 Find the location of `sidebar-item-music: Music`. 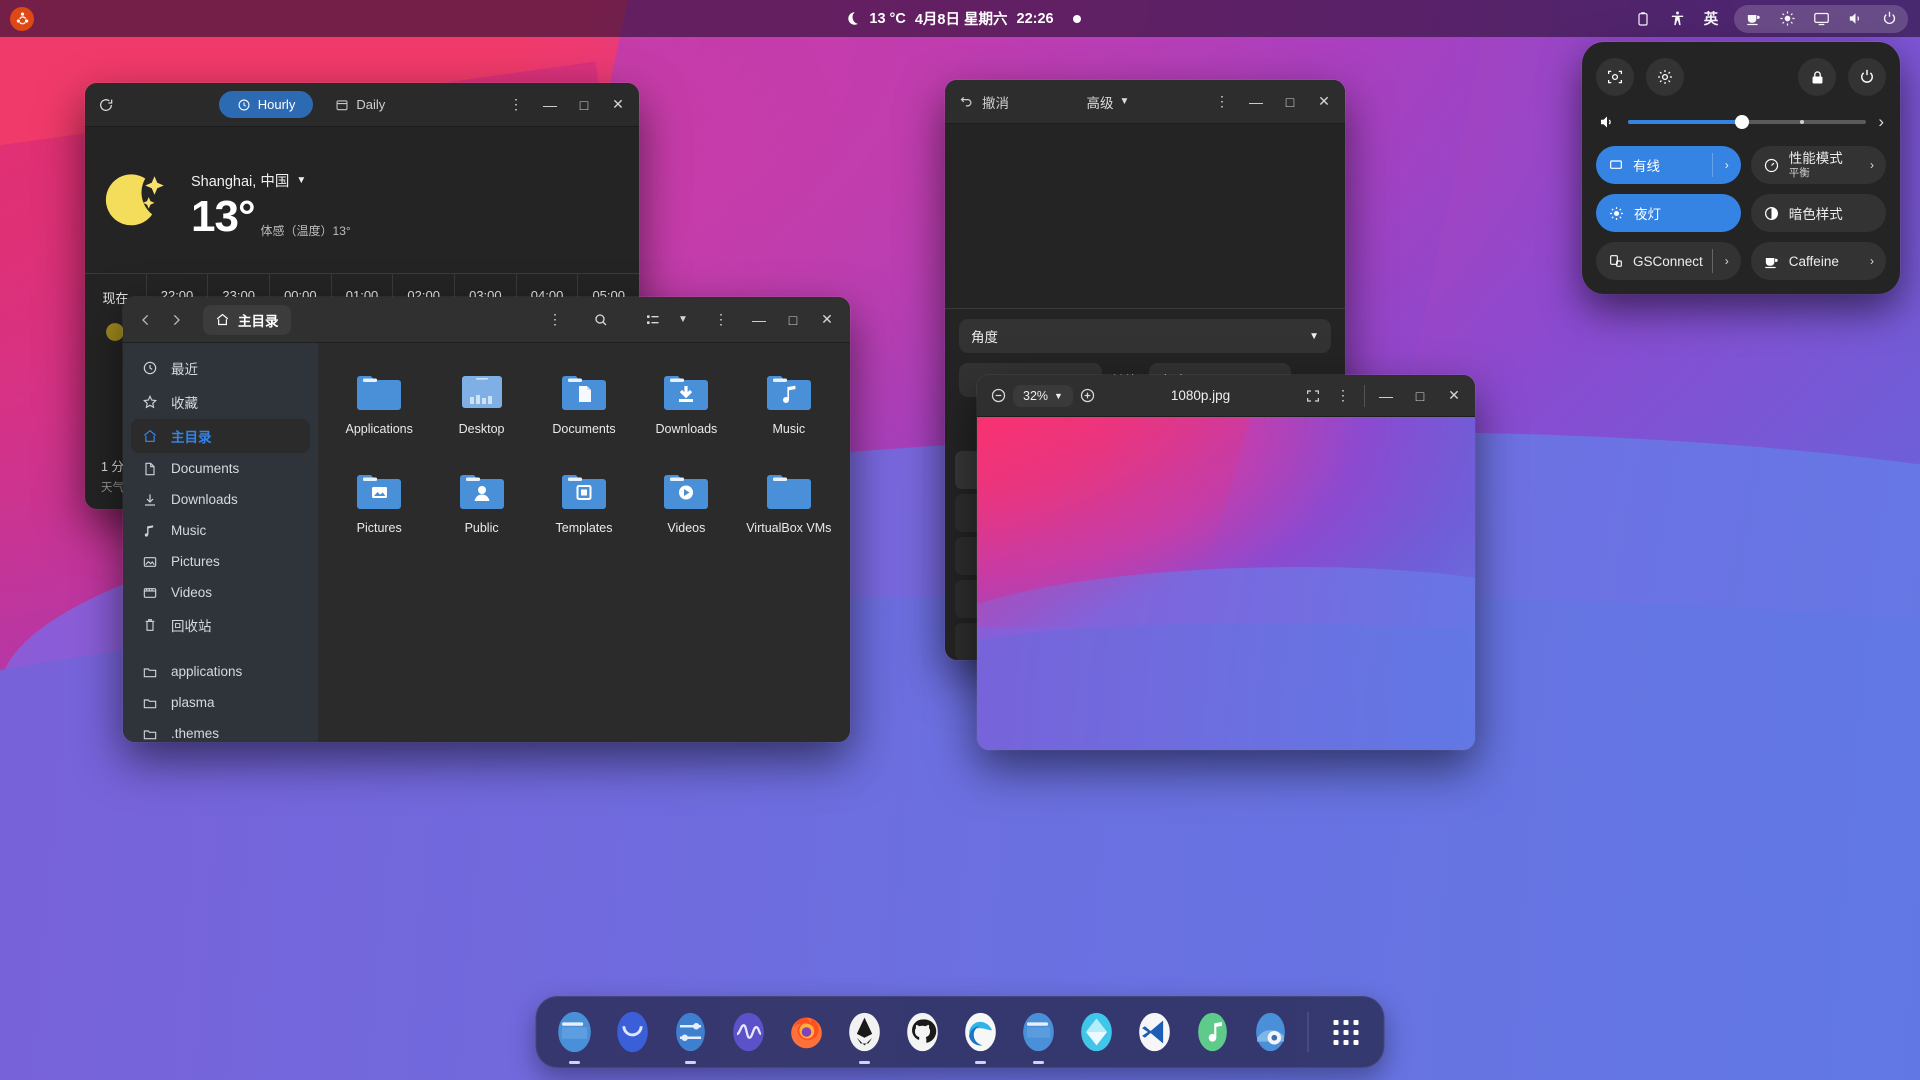

sidebar-item-music: Music is located at coordinates (220, 530).